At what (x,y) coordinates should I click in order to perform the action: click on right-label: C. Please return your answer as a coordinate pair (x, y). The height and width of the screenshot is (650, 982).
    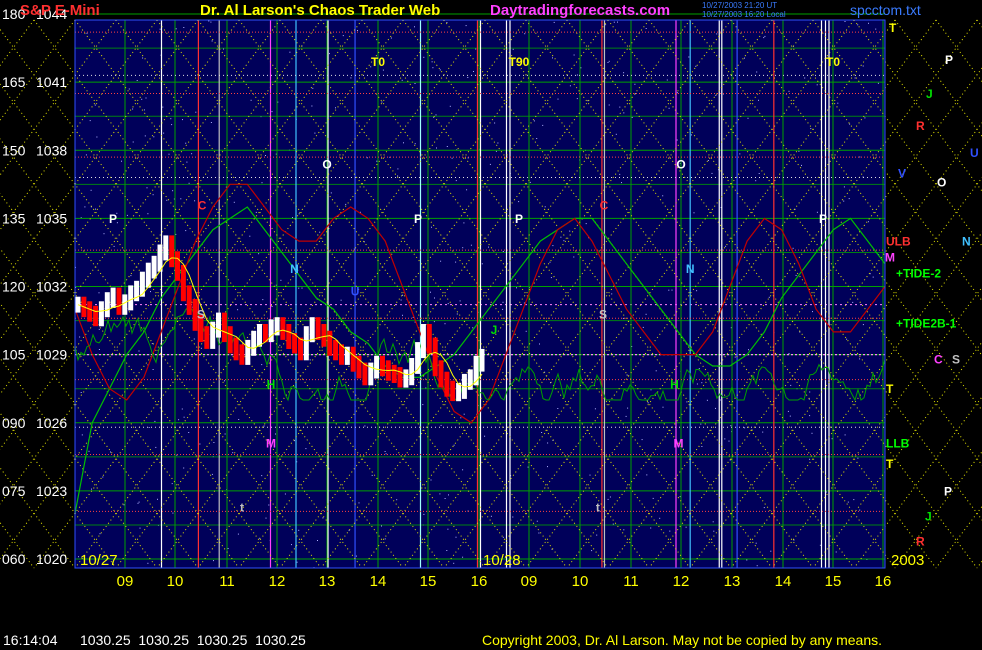
    Looking at the image, I should click on (938, 360).